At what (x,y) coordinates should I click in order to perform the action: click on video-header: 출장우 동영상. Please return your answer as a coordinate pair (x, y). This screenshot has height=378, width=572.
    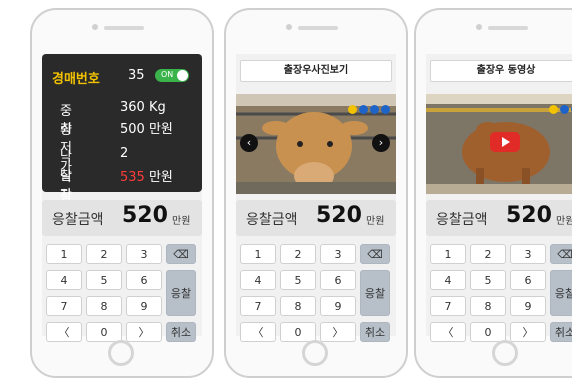
    Looking at the image, I should click on (501, 71).